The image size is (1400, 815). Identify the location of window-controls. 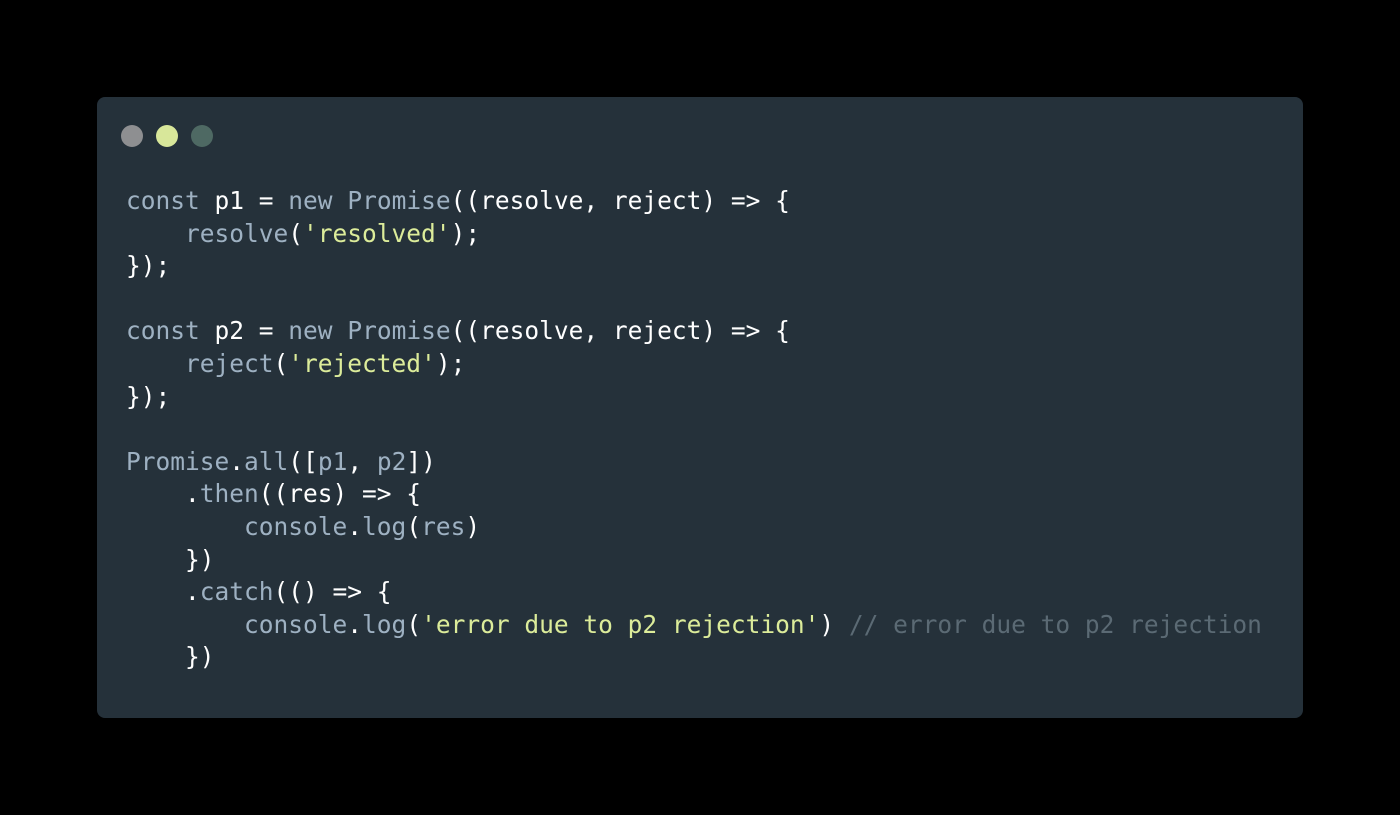
(167, 136).